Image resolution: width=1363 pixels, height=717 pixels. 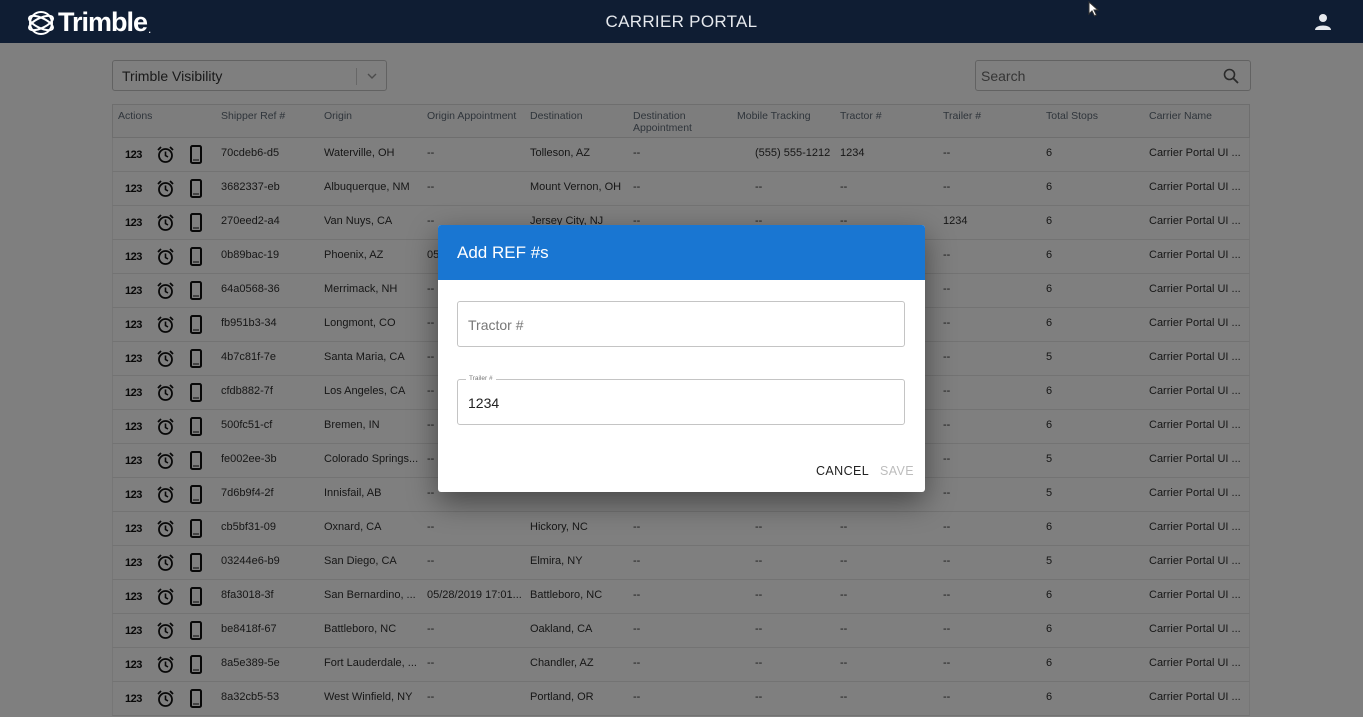 What do you see at coordinates (1094, 9) in the screenshot?
I see `mouse-cursor-icon` at bounding box center [1094, 9].